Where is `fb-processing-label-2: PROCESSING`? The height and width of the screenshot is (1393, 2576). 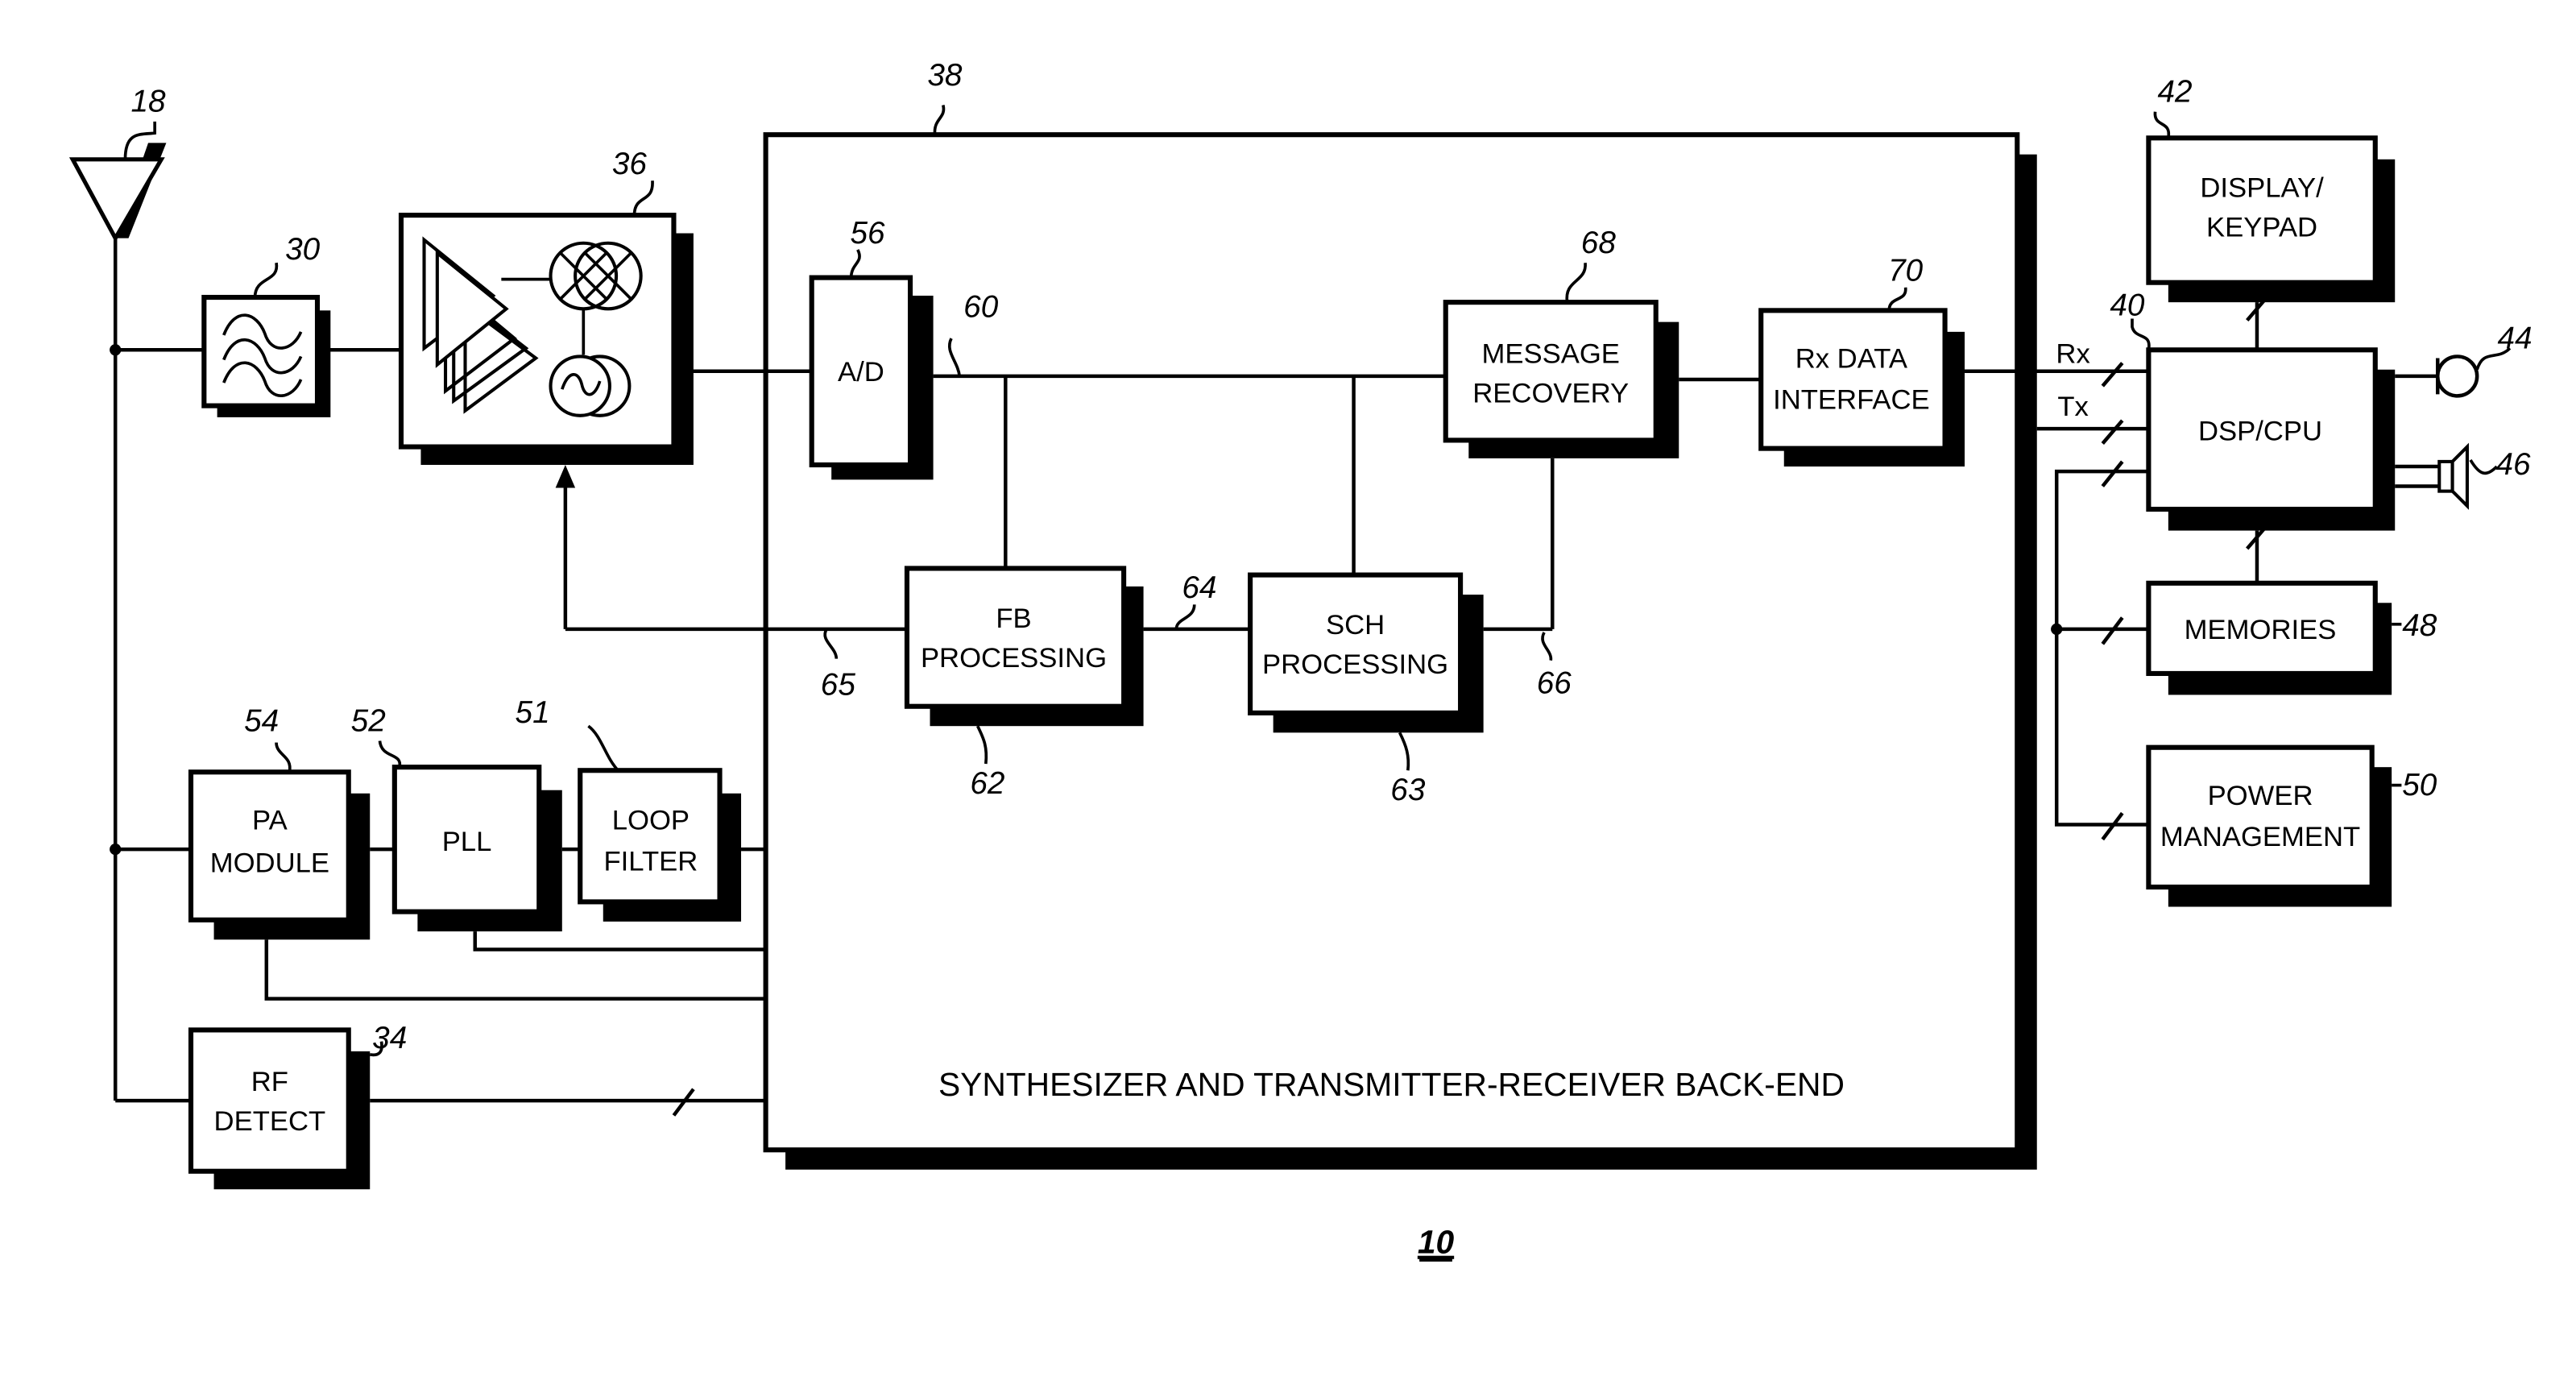
fb-processing-label-2: PROCESSING is located at coordinates (1014, 658).